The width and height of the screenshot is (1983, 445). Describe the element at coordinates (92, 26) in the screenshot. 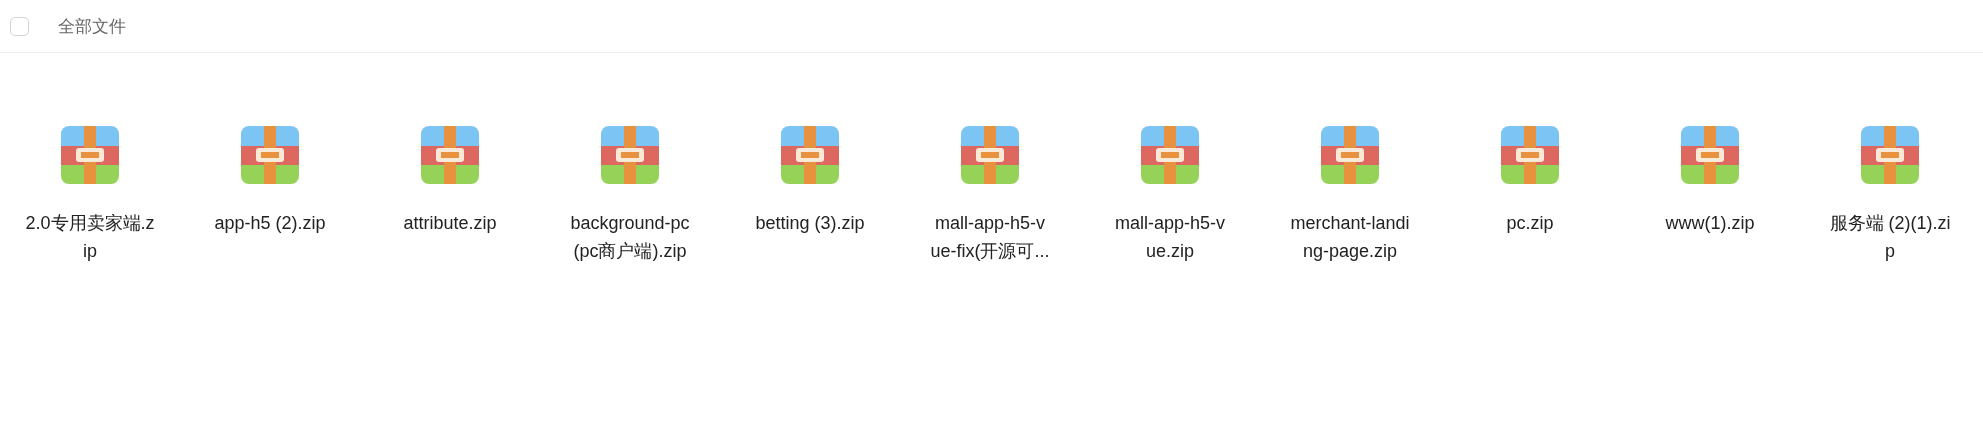

I see `folder-title: 全部文件` at that location.